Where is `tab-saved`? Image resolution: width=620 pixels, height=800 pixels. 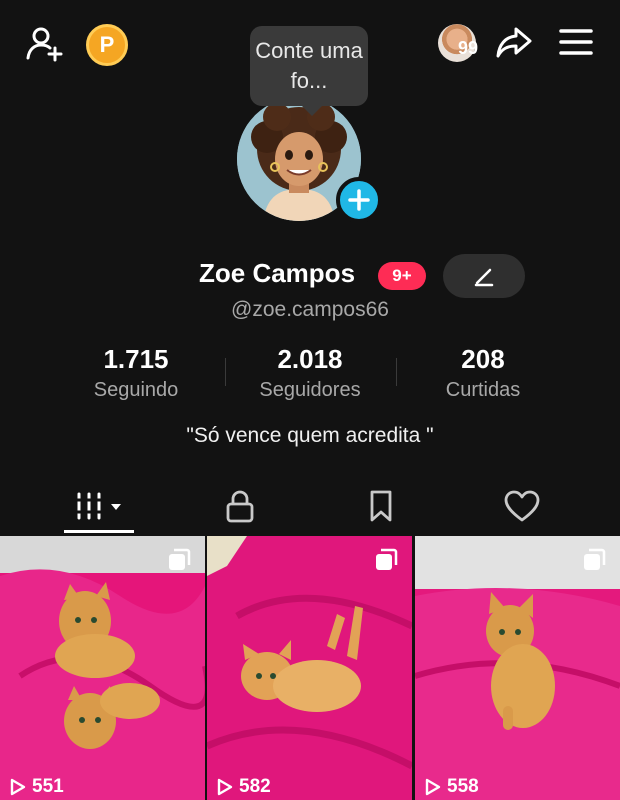 tab-saved is located at coordinates (380, 506).